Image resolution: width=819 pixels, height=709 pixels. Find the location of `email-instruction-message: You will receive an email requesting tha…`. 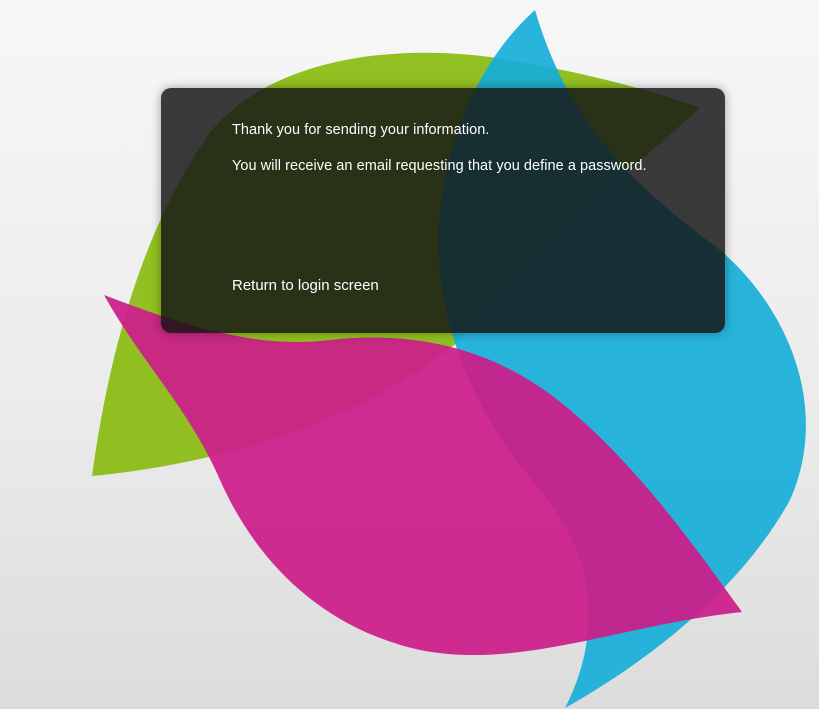

email-instruction-message: You will receive an email requesting tha… is located at coordinates (439, 166).